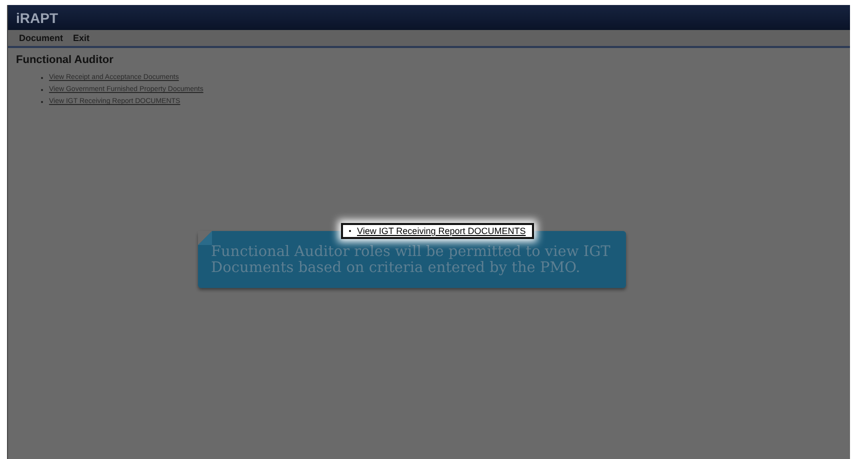  Describe the element at coordinates (65, 60) in the screenshot. I see `page-title: Functional Auditor` at that location.